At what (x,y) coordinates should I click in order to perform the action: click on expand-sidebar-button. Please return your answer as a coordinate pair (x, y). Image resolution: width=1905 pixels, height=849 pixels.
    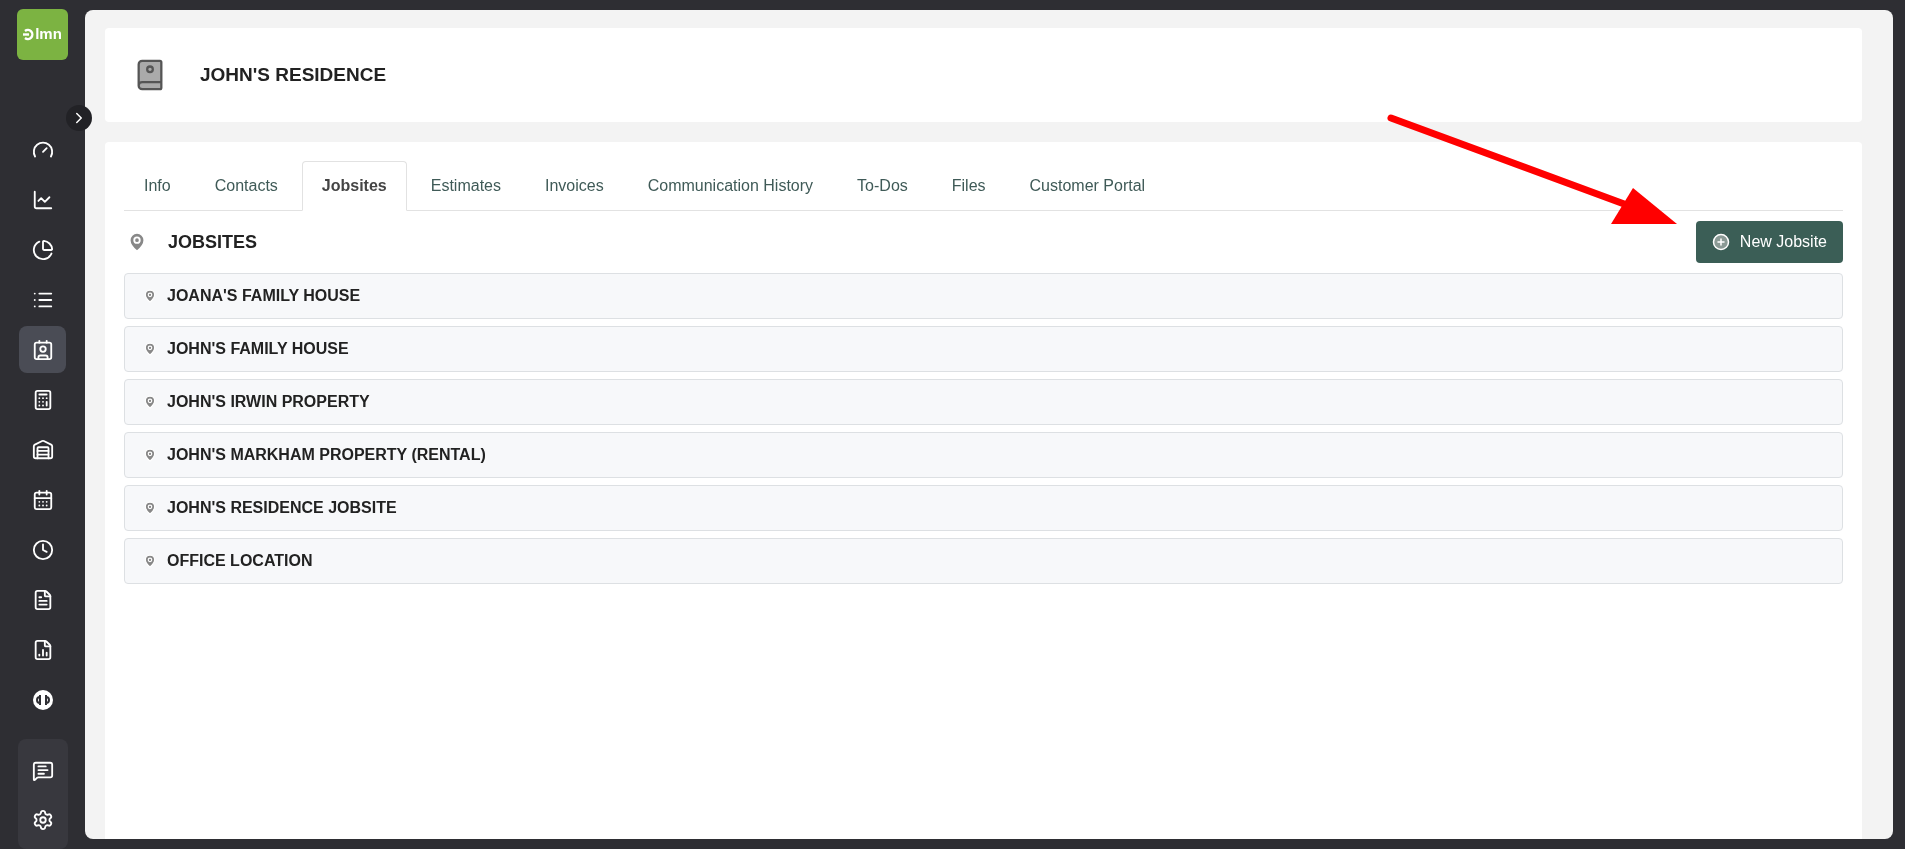
    Looking at the image, I should click on (79, 118).